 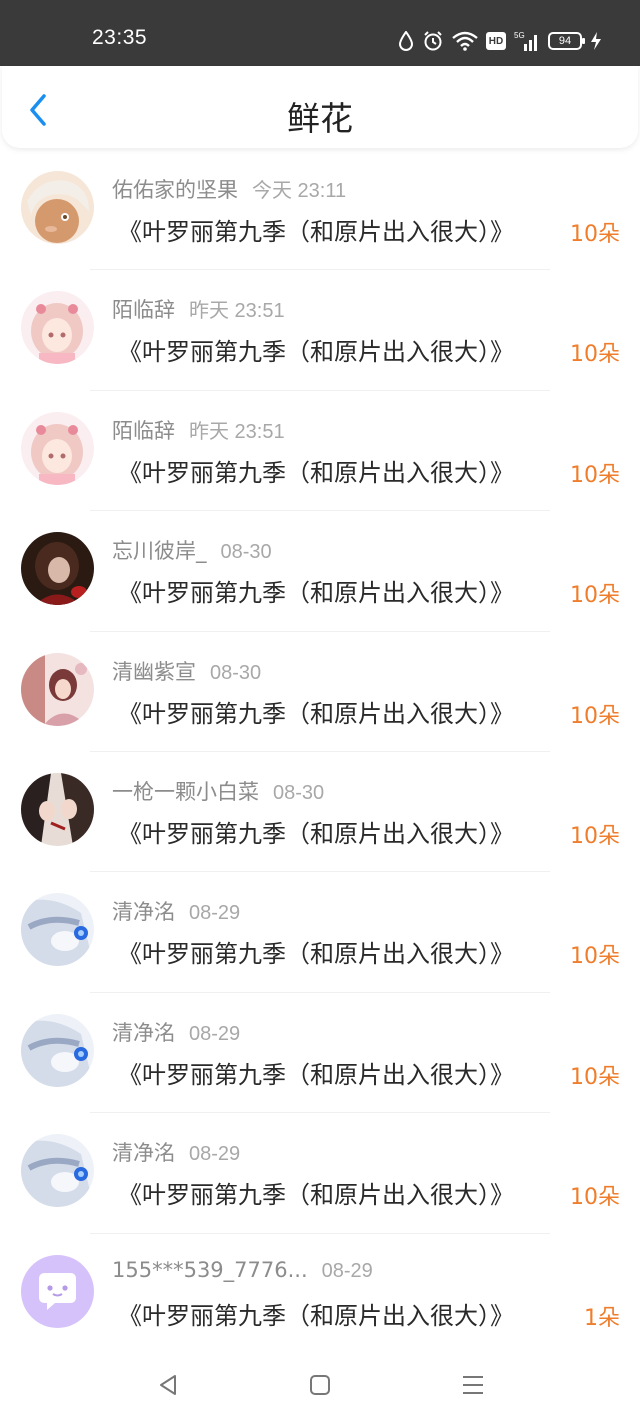 I want to click on chat-bubble-icon, so click(x=57, y=1291).